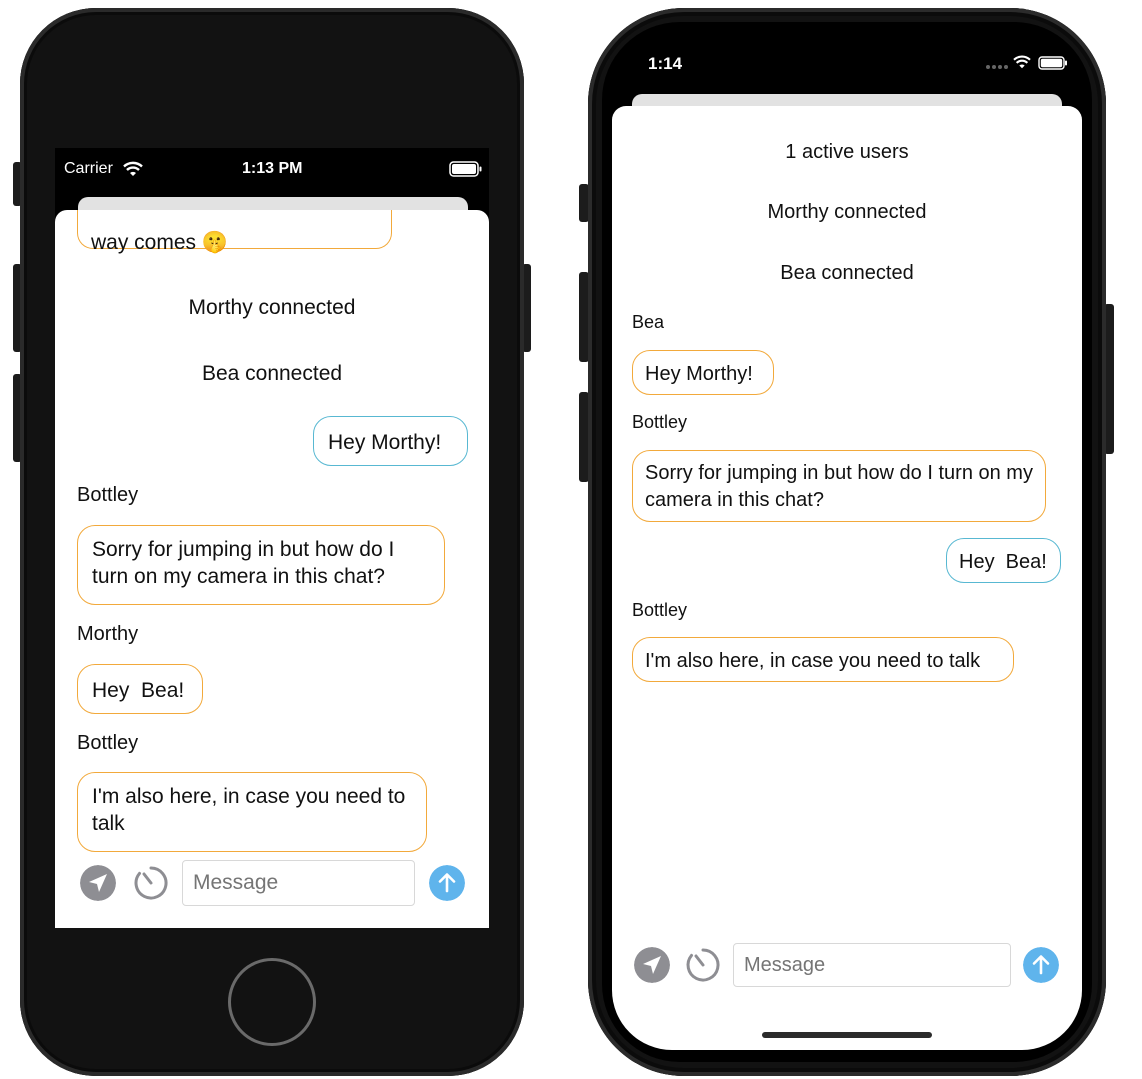 This screenshot has width=1142, height=1079. I want to click on status-time: 1:14, so click(665, 63).